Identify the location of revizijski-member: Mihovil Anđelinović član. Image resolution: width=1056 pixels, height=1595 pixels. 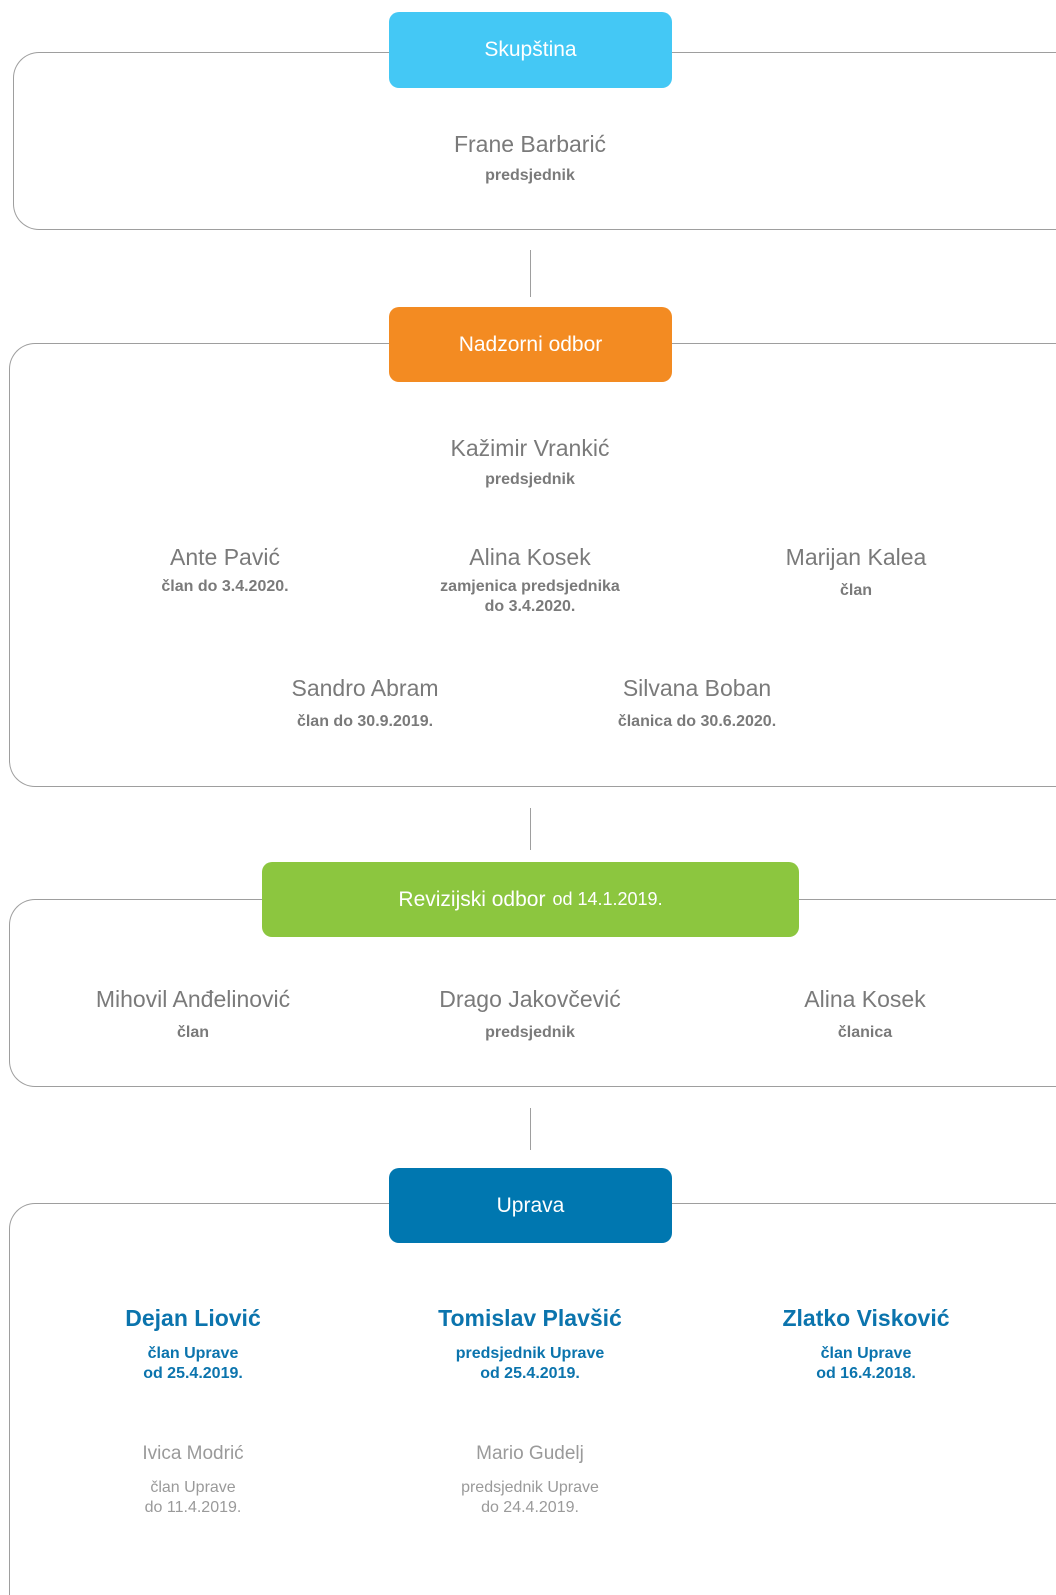
(193, 1014).